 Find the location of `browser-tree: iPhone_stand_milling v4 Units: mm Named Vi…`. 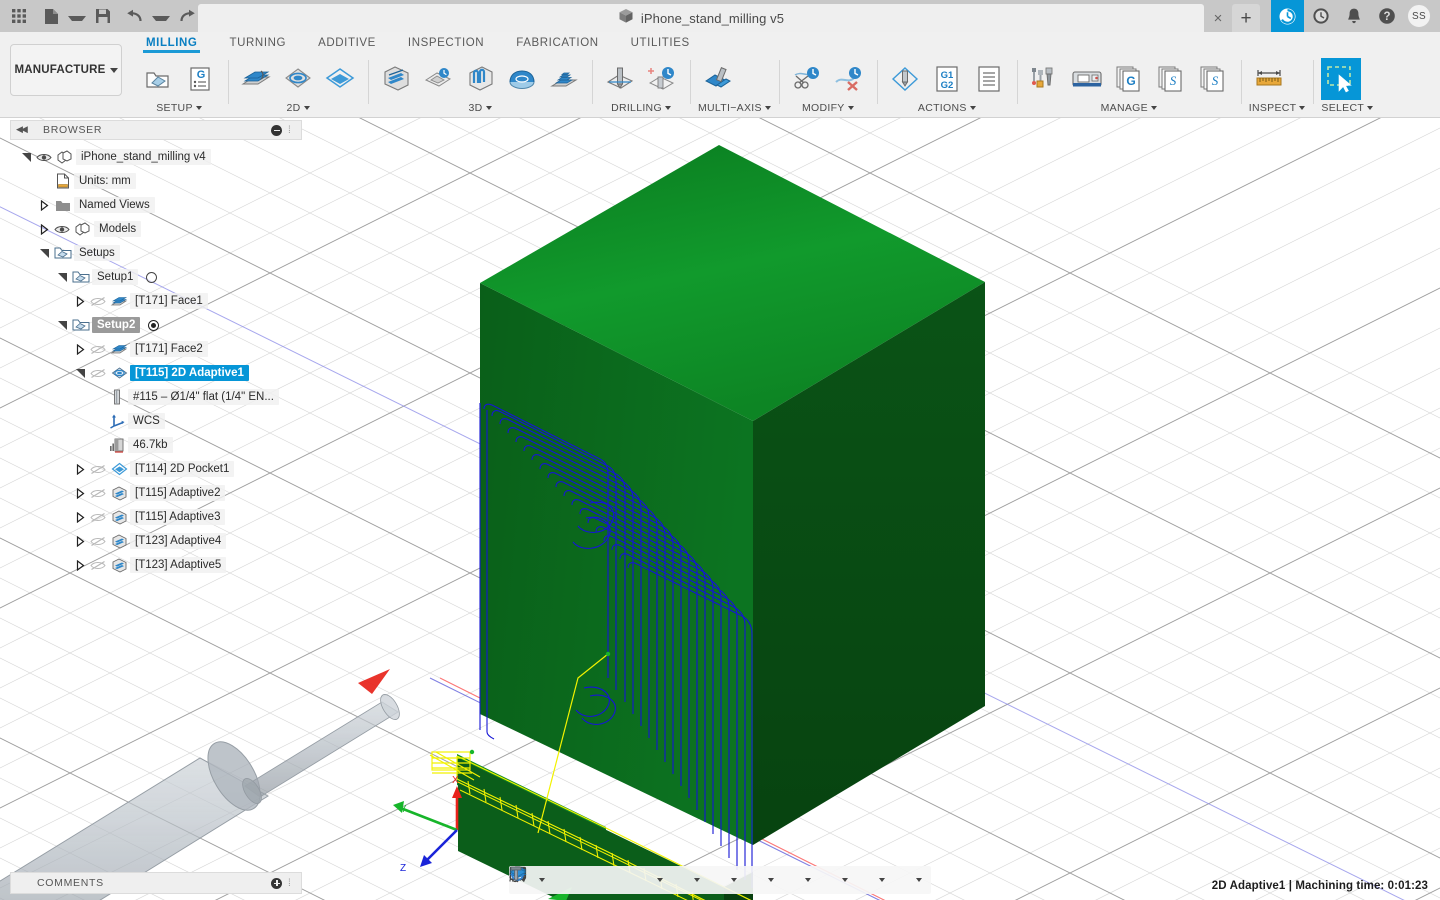

browser-tree: iPhone_stand_milling v4 Units: mm Named Vi… is located at coordinates (156, 358).